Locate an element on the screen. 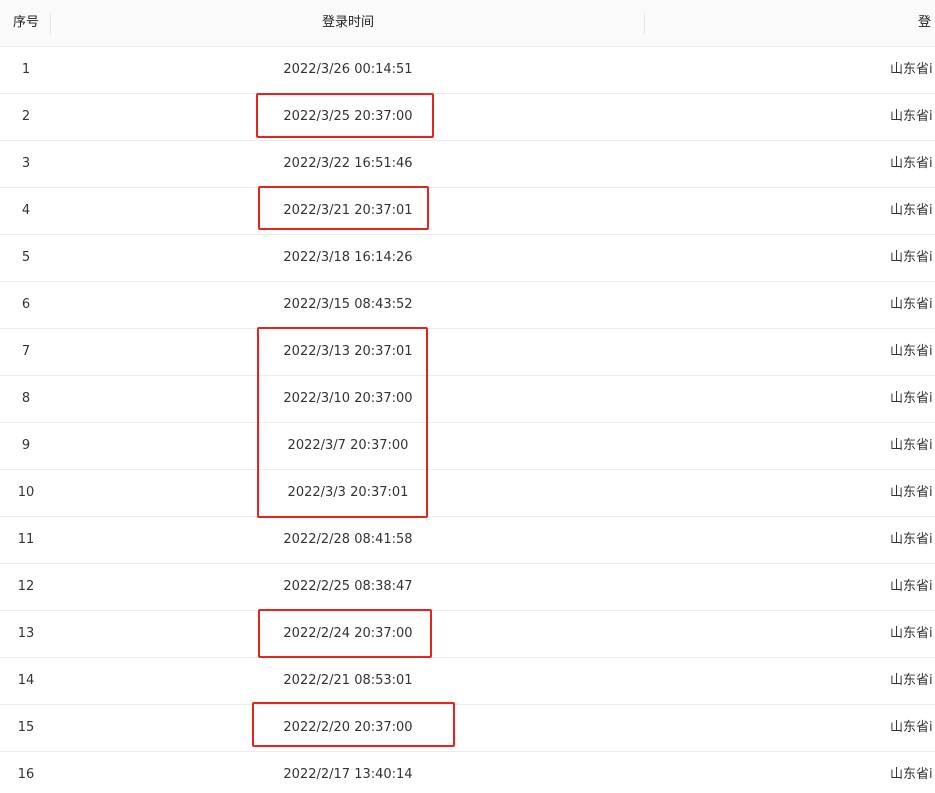  row-login-time: 2022/2/21 08:53:01 is located at coordinates (348, 680).